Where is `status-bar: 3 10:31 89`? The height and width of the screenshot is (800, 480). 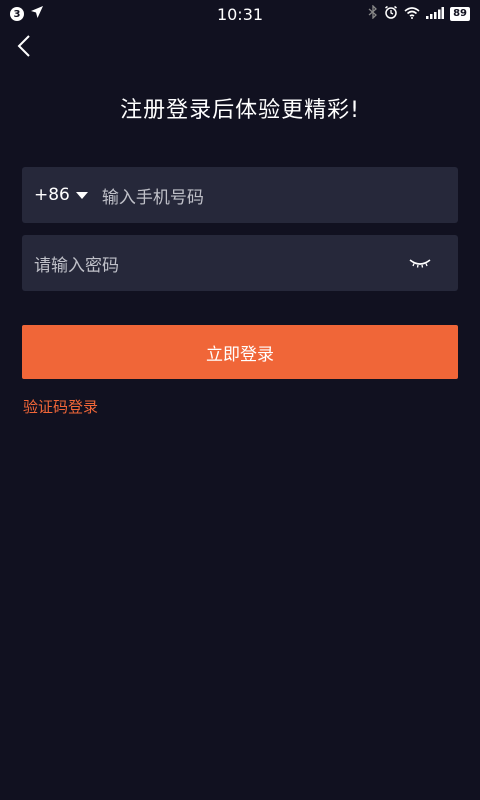
status-bar: 3 10:31 89 is located at coordinates (240, 14).